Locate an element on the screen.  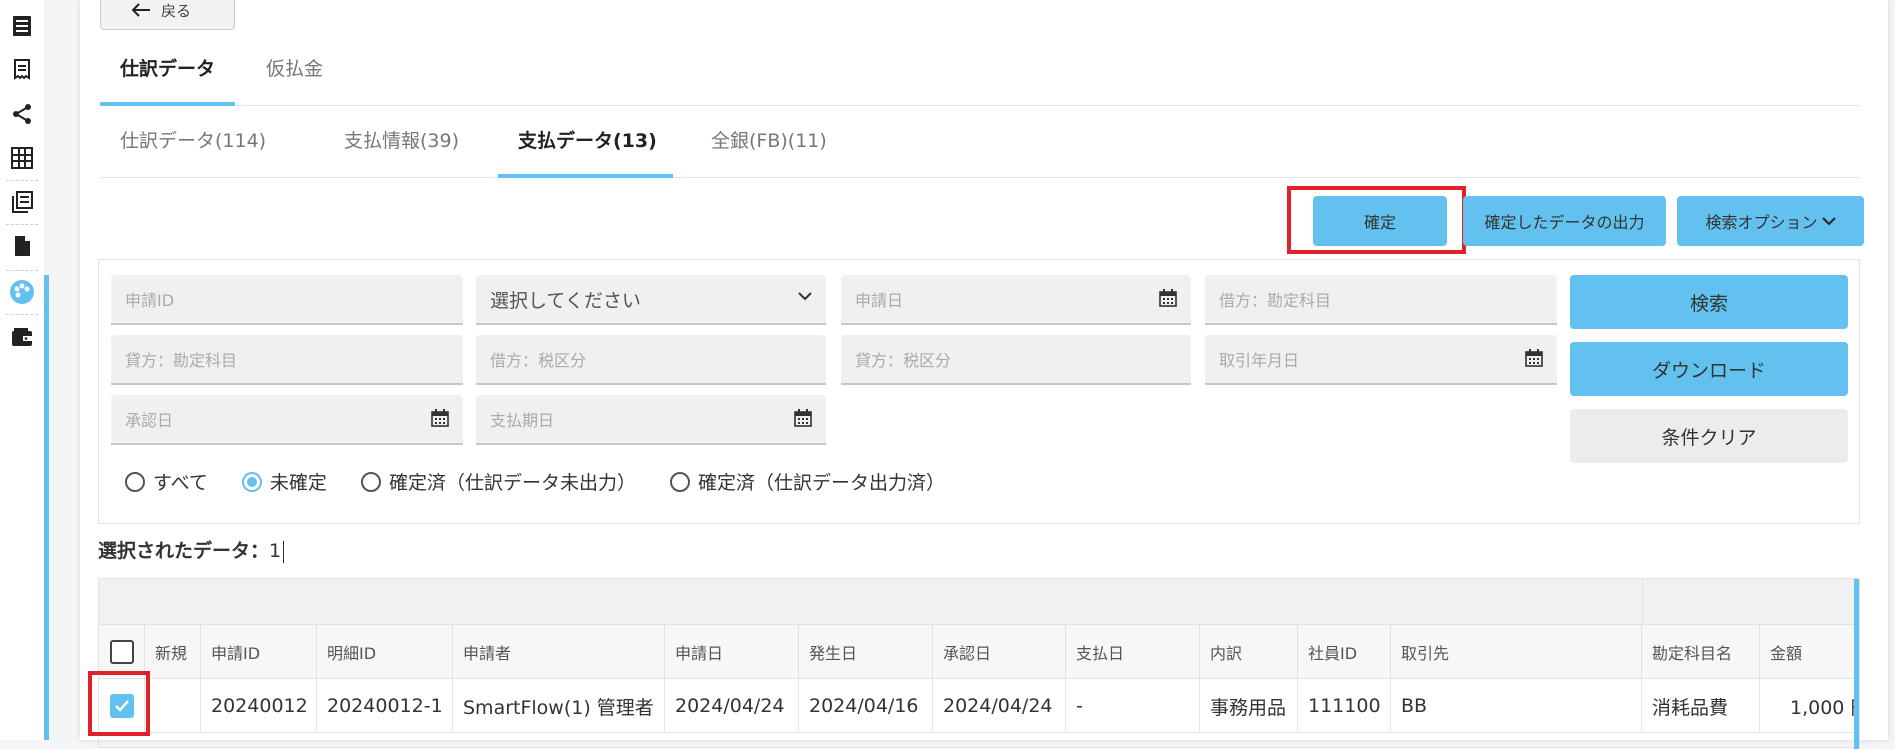
cell-account-name: 消耗品費 is located at coordinates (1701, 706).